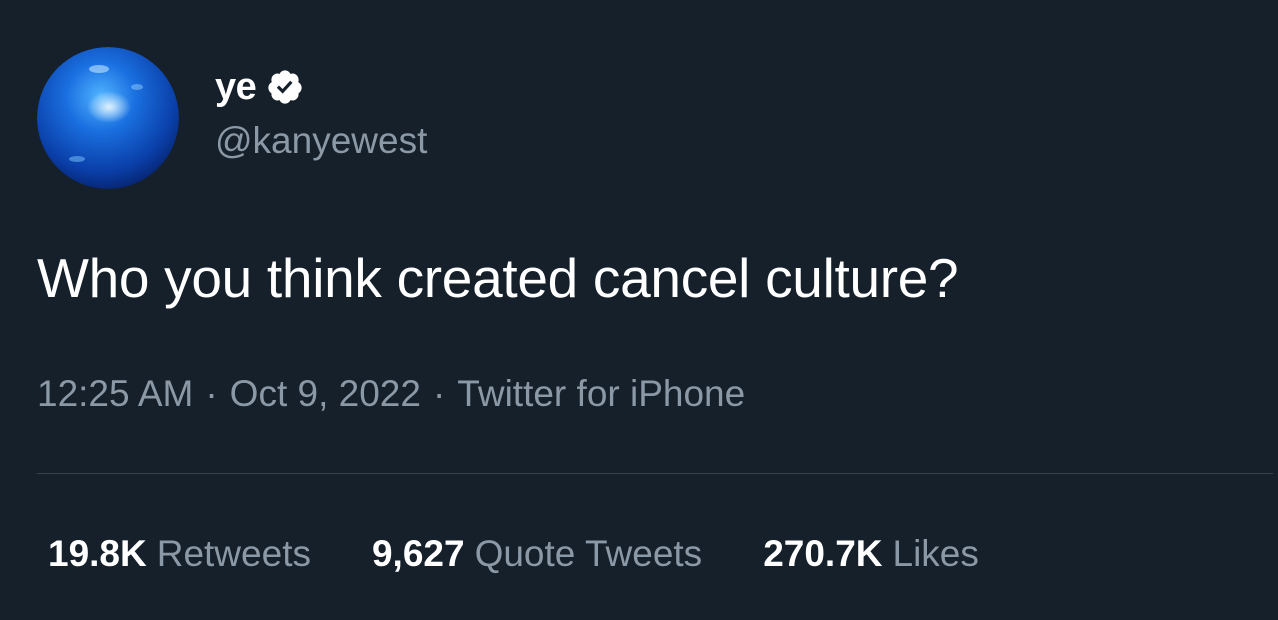  What do you see at coordinates (588, 553) in the screenshot?
I see `quote-tweets-label: Quote Tweets` at bounding box center [588, 553].